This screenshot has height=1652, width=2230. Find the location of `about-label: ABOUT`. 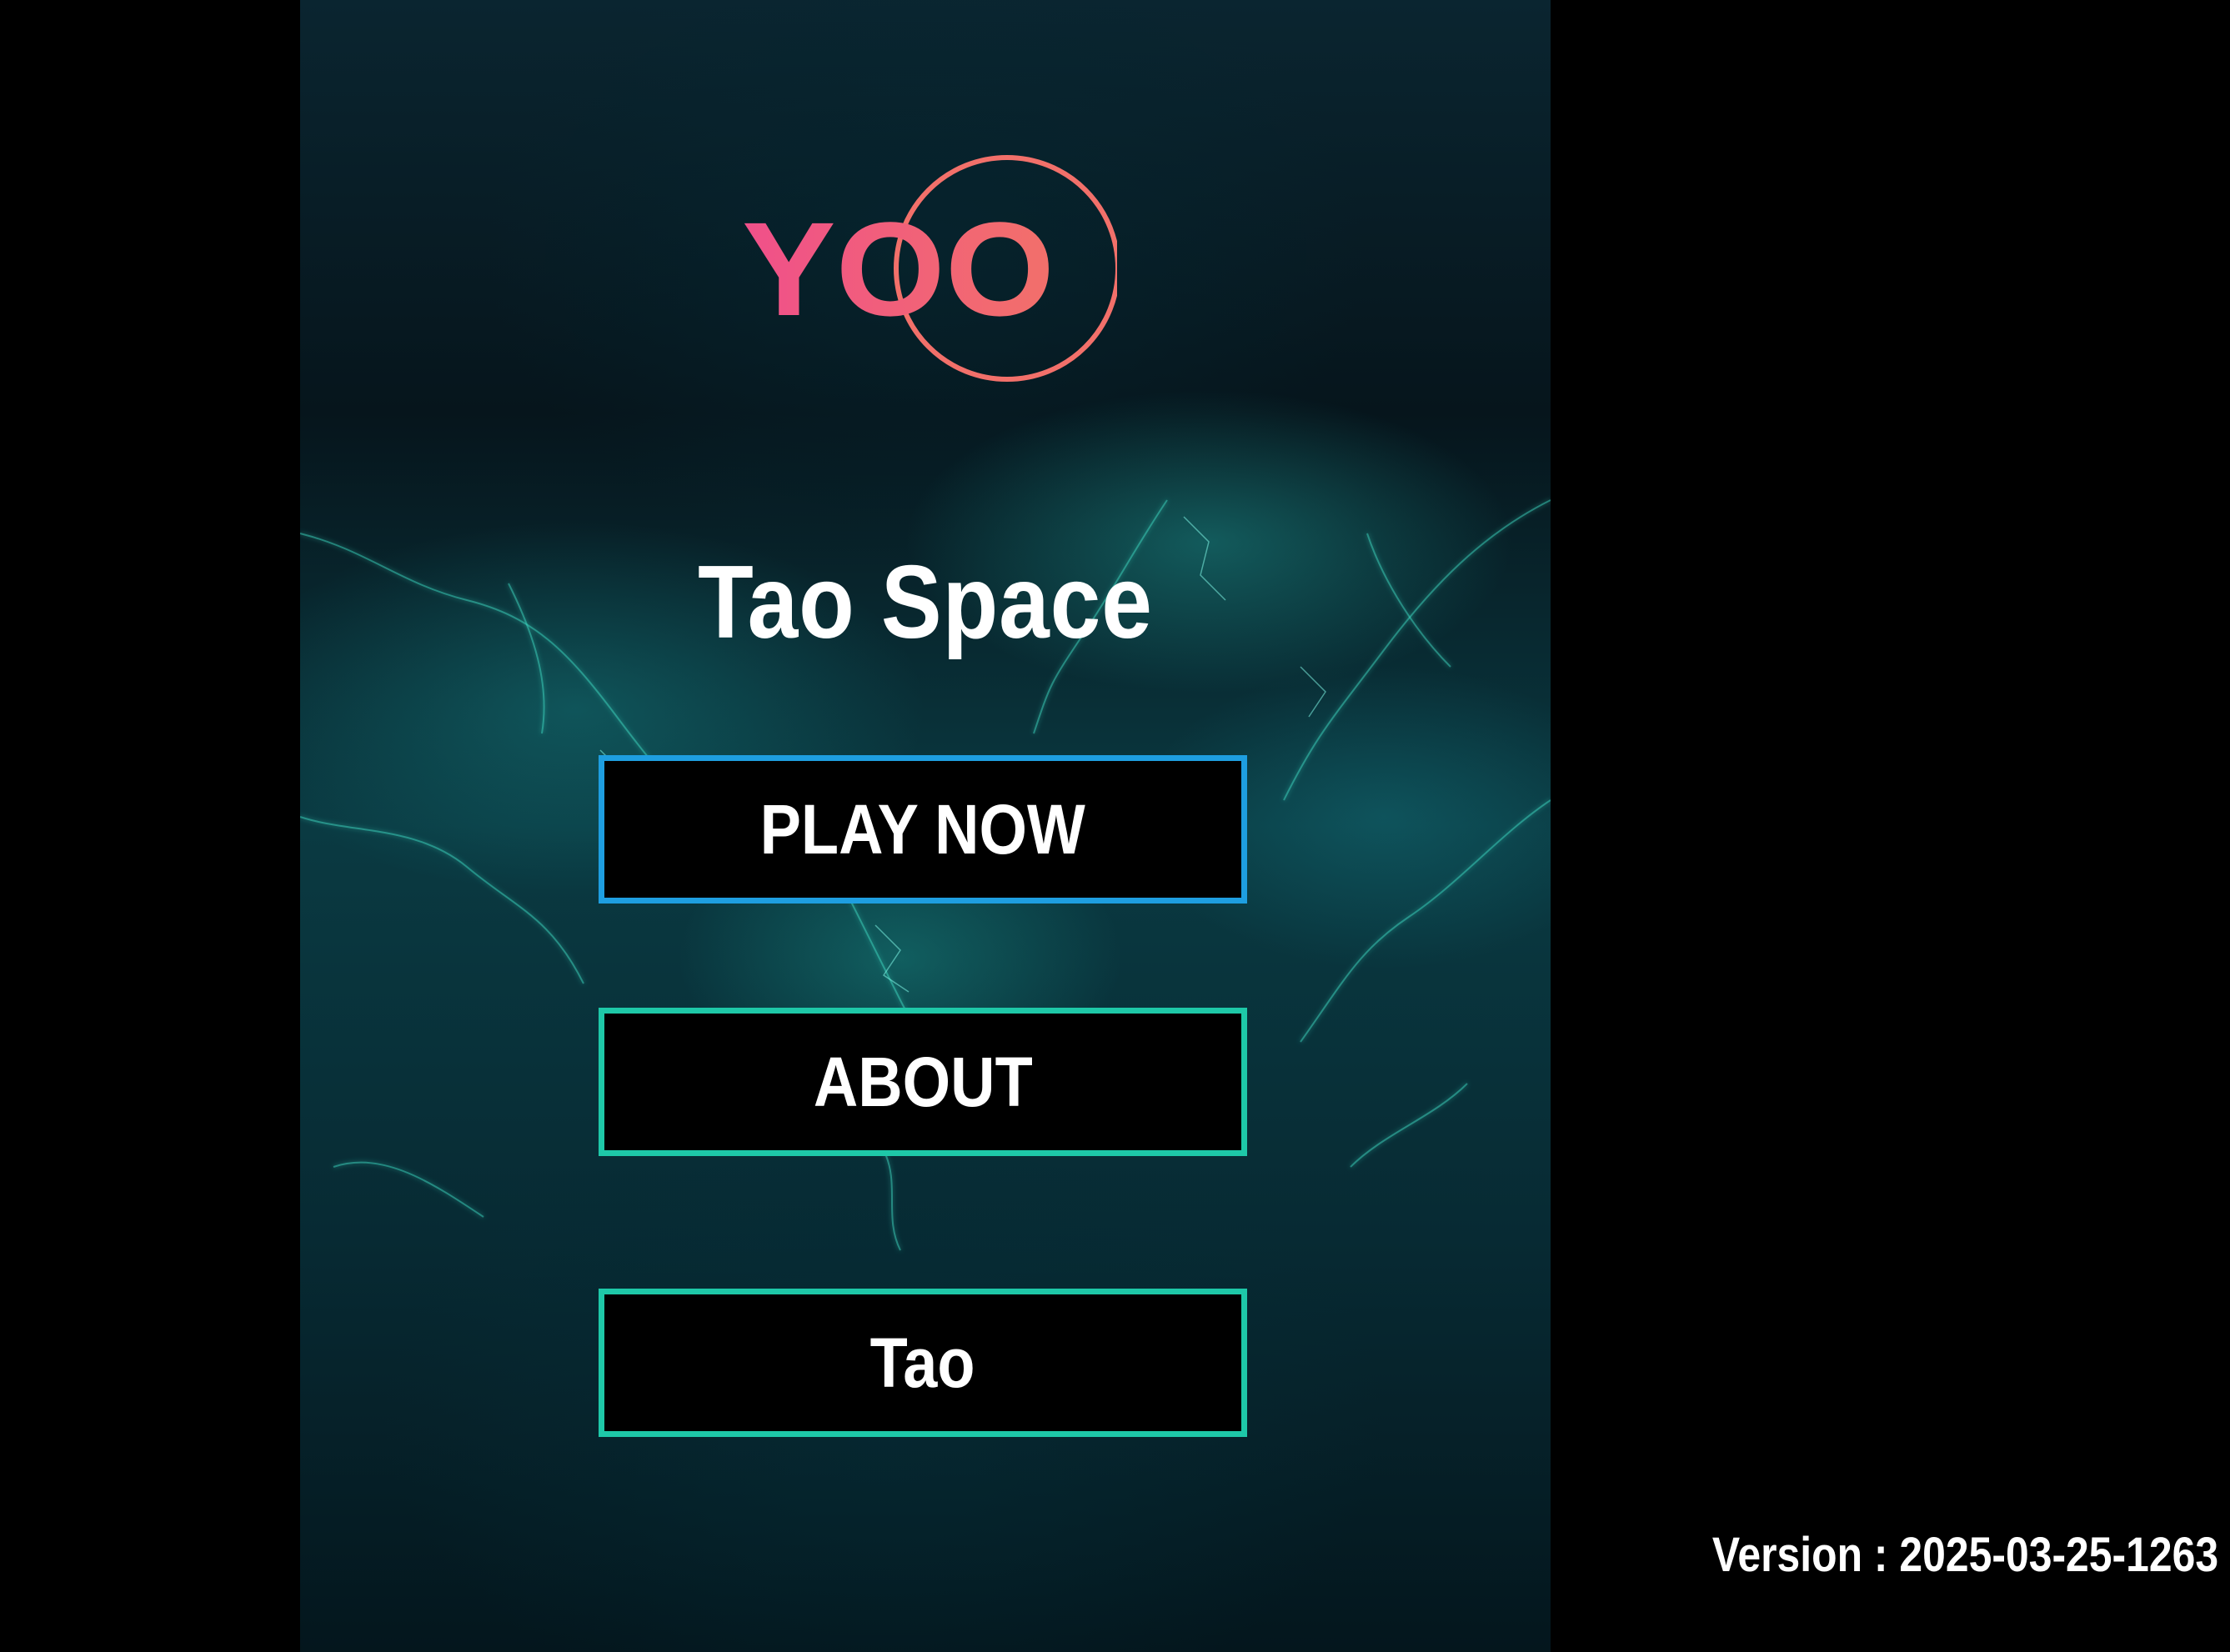

about-label: ABOUT is located at coordinates (923, 1081).